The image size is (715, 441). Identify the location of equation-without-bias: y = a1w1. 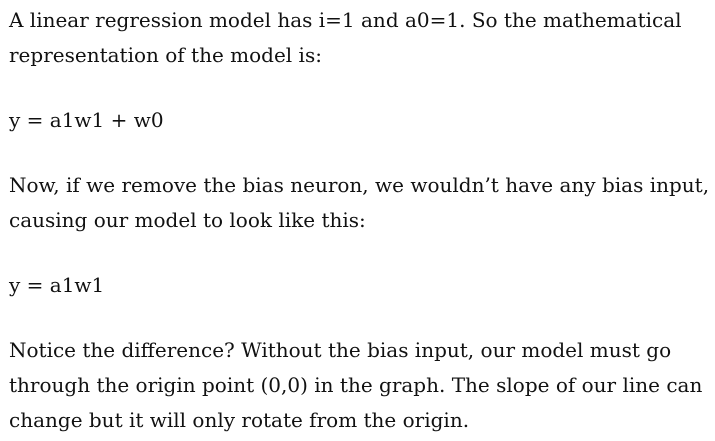
(57, 285).